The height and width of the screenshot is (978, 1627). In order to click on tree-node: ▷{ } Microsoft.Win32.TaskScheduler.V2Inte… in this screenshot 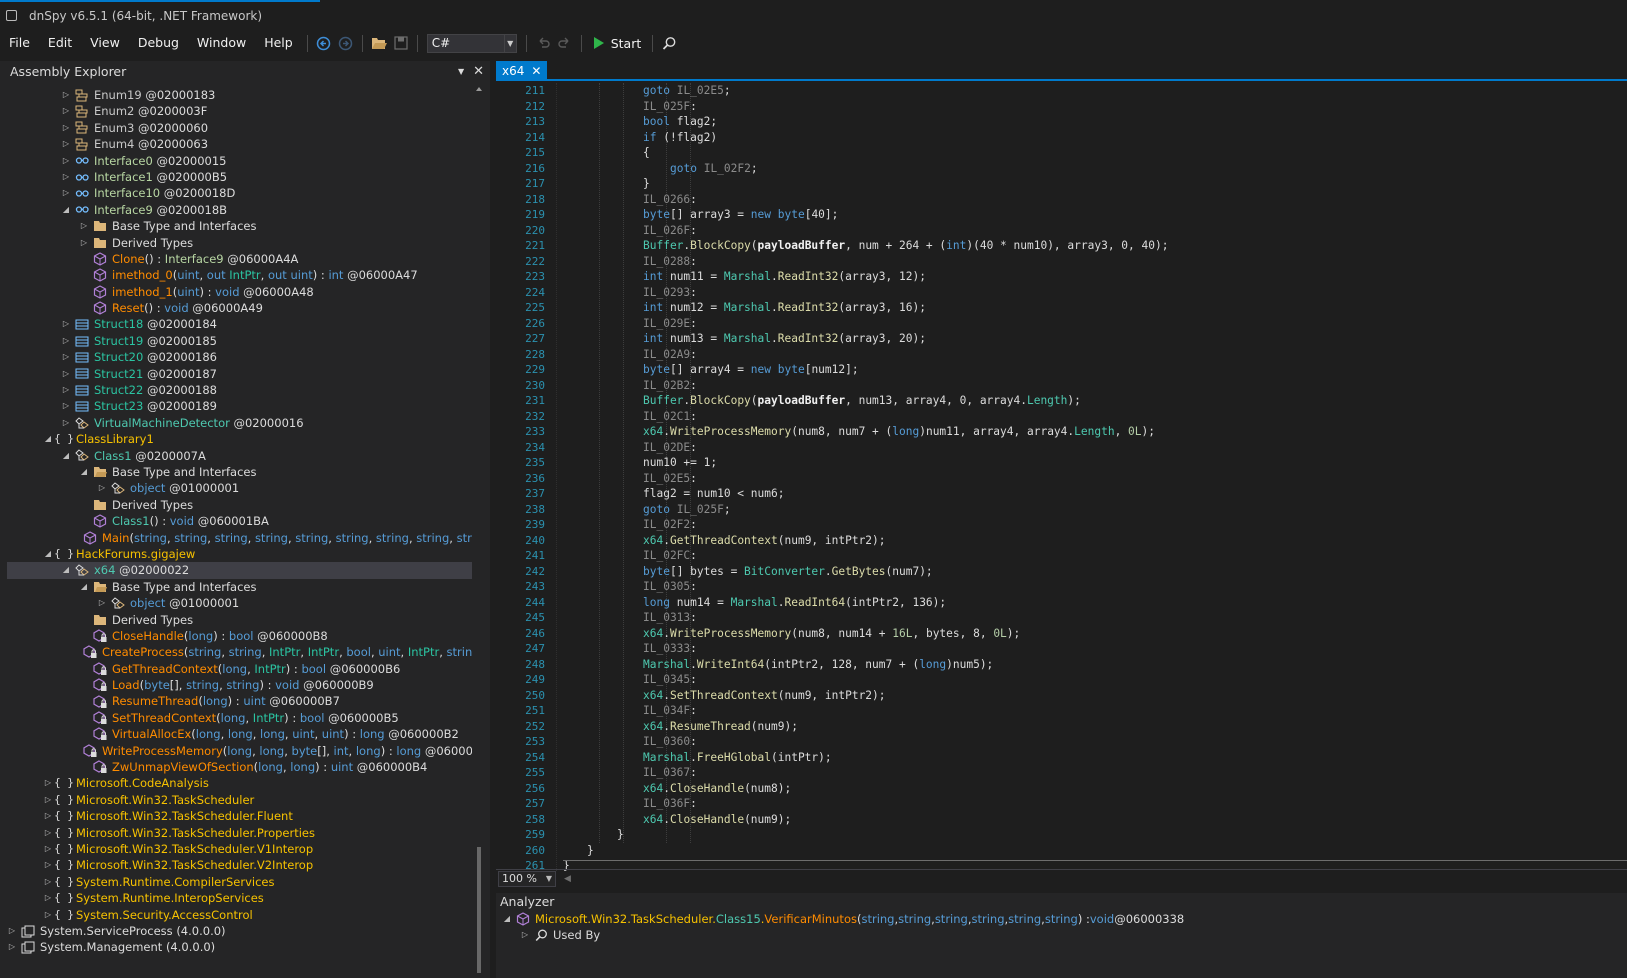, I will do `click(239, 865)`.